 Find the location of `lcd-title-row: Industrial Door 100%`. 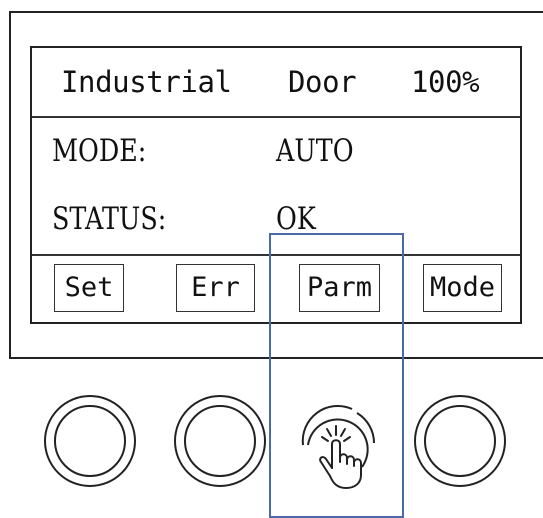

lcd-title-row: Industrial Door 100% is located at coordinates (276, 83).